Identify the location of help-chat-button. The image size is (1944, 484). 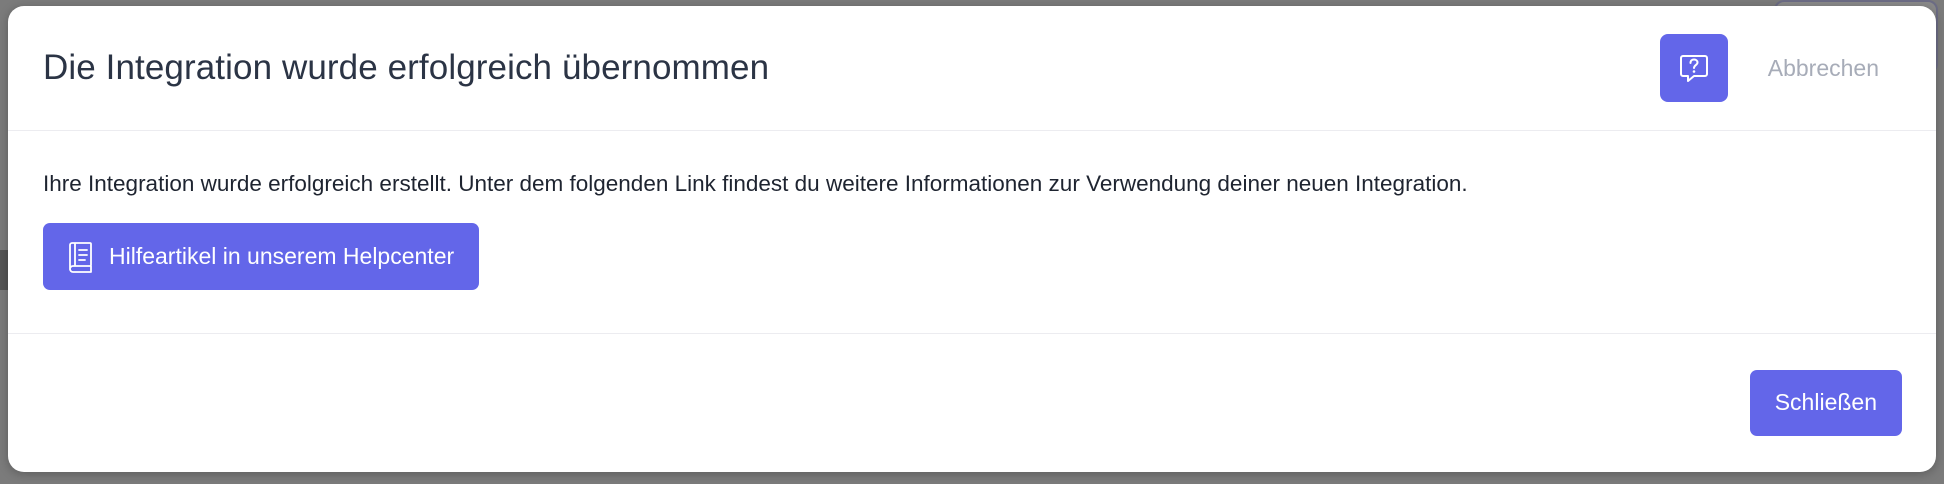
(1693, 68).